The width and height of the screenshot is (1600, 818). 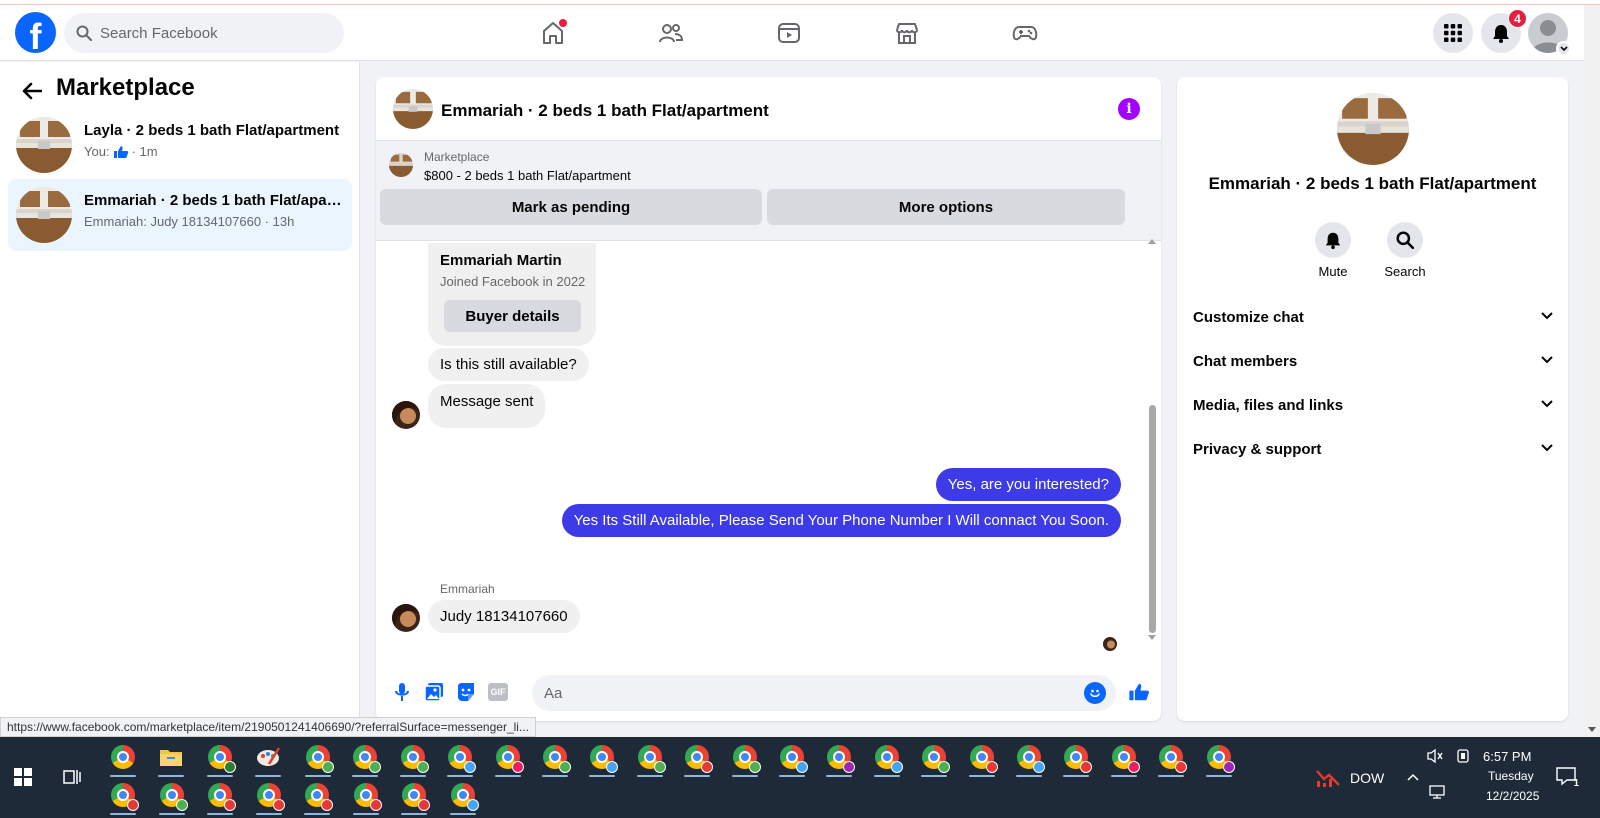 I want to click on message-composer: GIF, so click(x=768, y=692).